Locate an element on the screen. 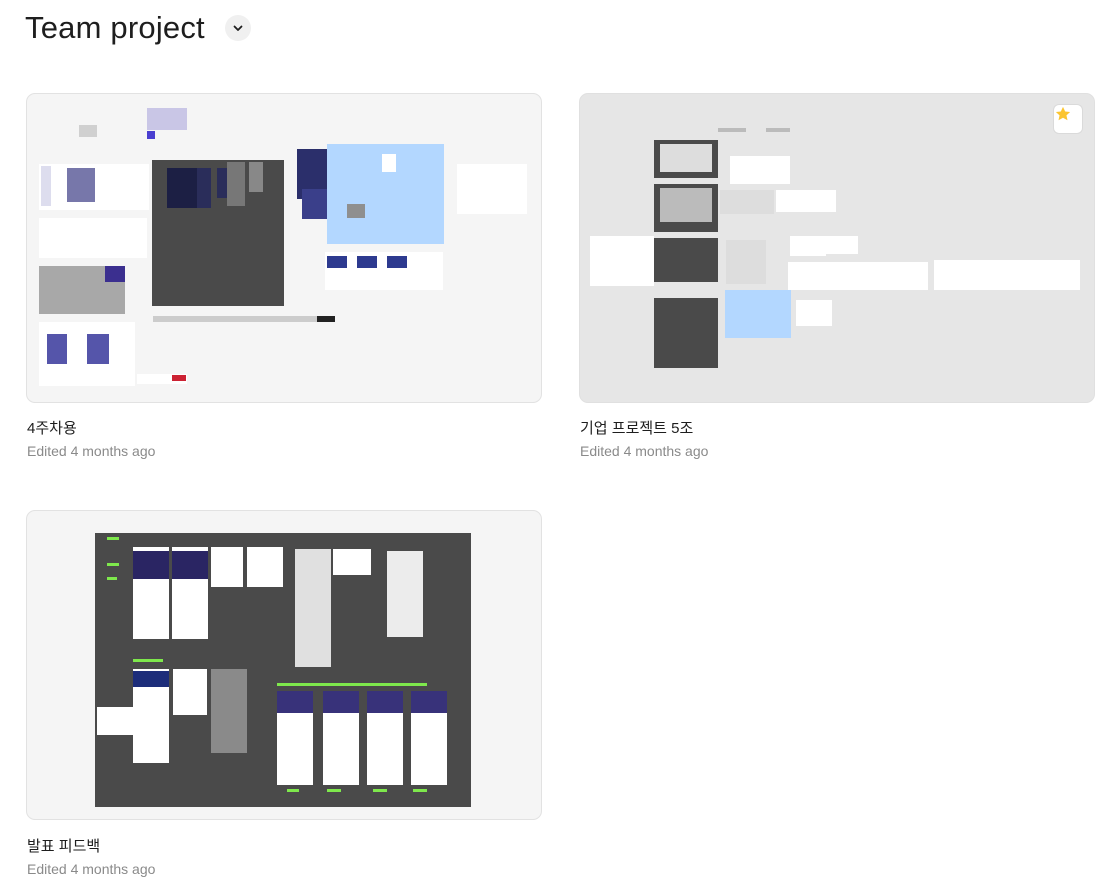  file-name: 발표 피드백 is located at coordinates (63, 845).